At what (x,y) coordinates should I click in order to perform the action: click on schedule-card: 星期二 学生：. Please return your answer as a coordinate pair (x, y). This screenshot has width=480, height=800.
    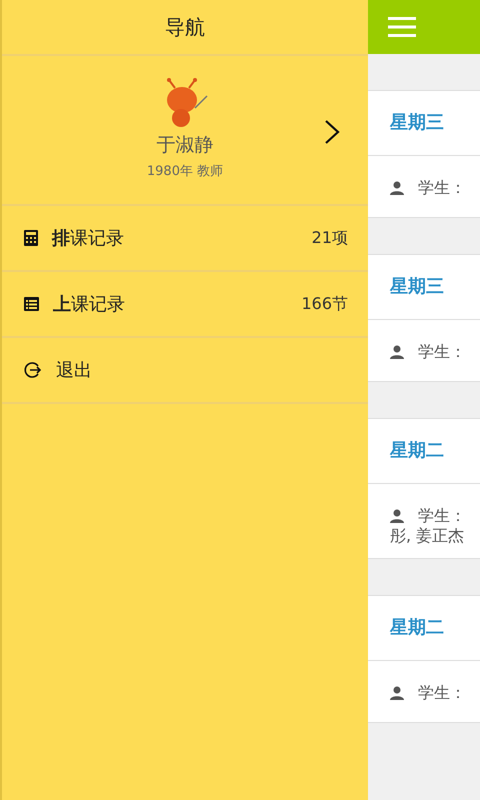
    Looking at the image, I should click on (424, 659).